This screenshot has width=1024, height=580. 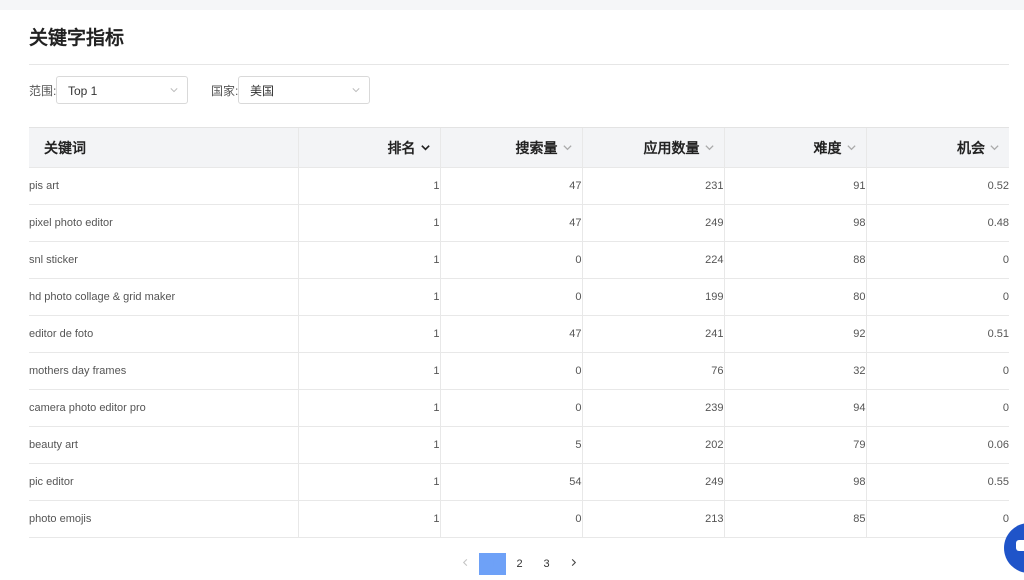 I want to click on column-header-label: 难度, so click(x=827, y=147).